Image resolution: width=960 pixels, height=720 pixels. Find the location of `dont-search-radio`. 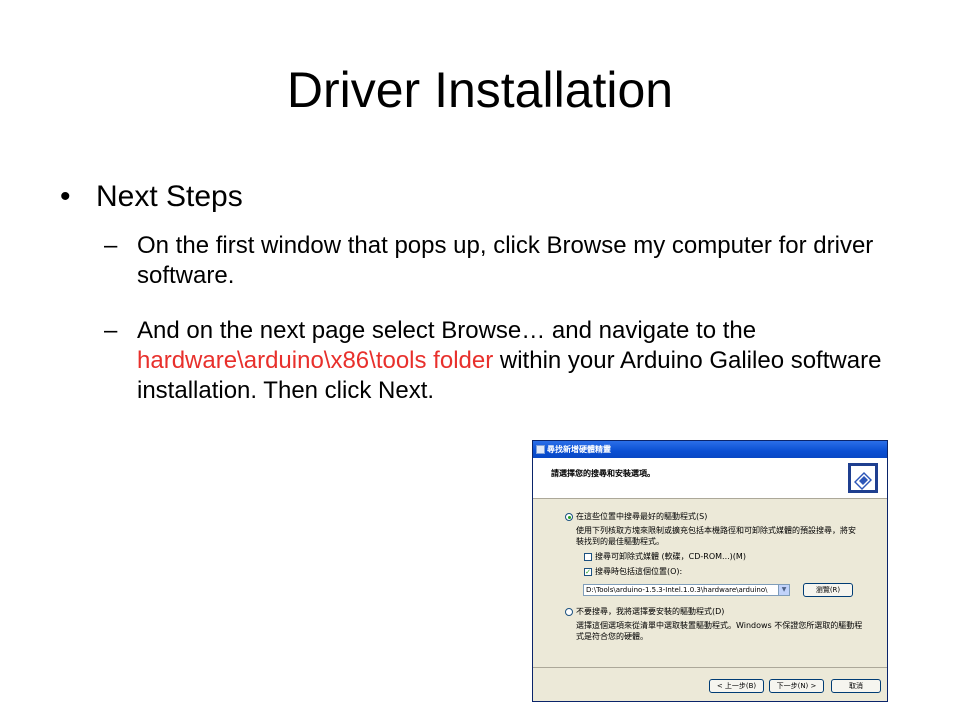

dont-search-radio is located at coordinates (569, 612).